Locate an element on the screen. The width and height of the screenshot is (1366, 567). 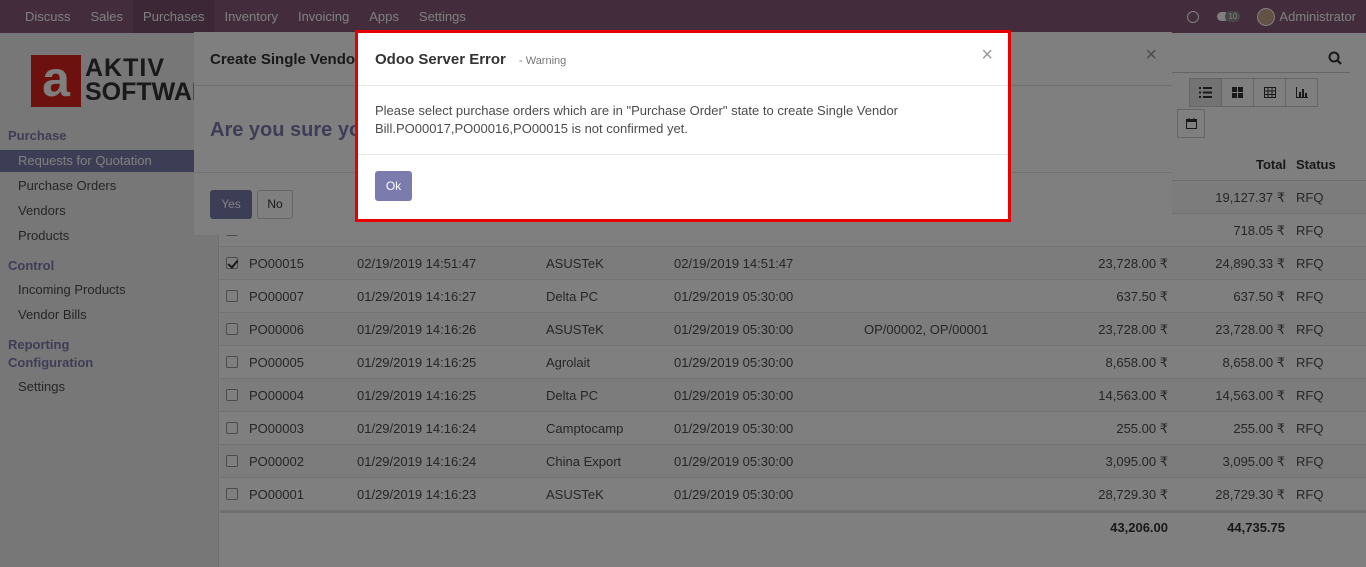
error-dialog-subtitle: - Warning is located at coordinates (543, 61).